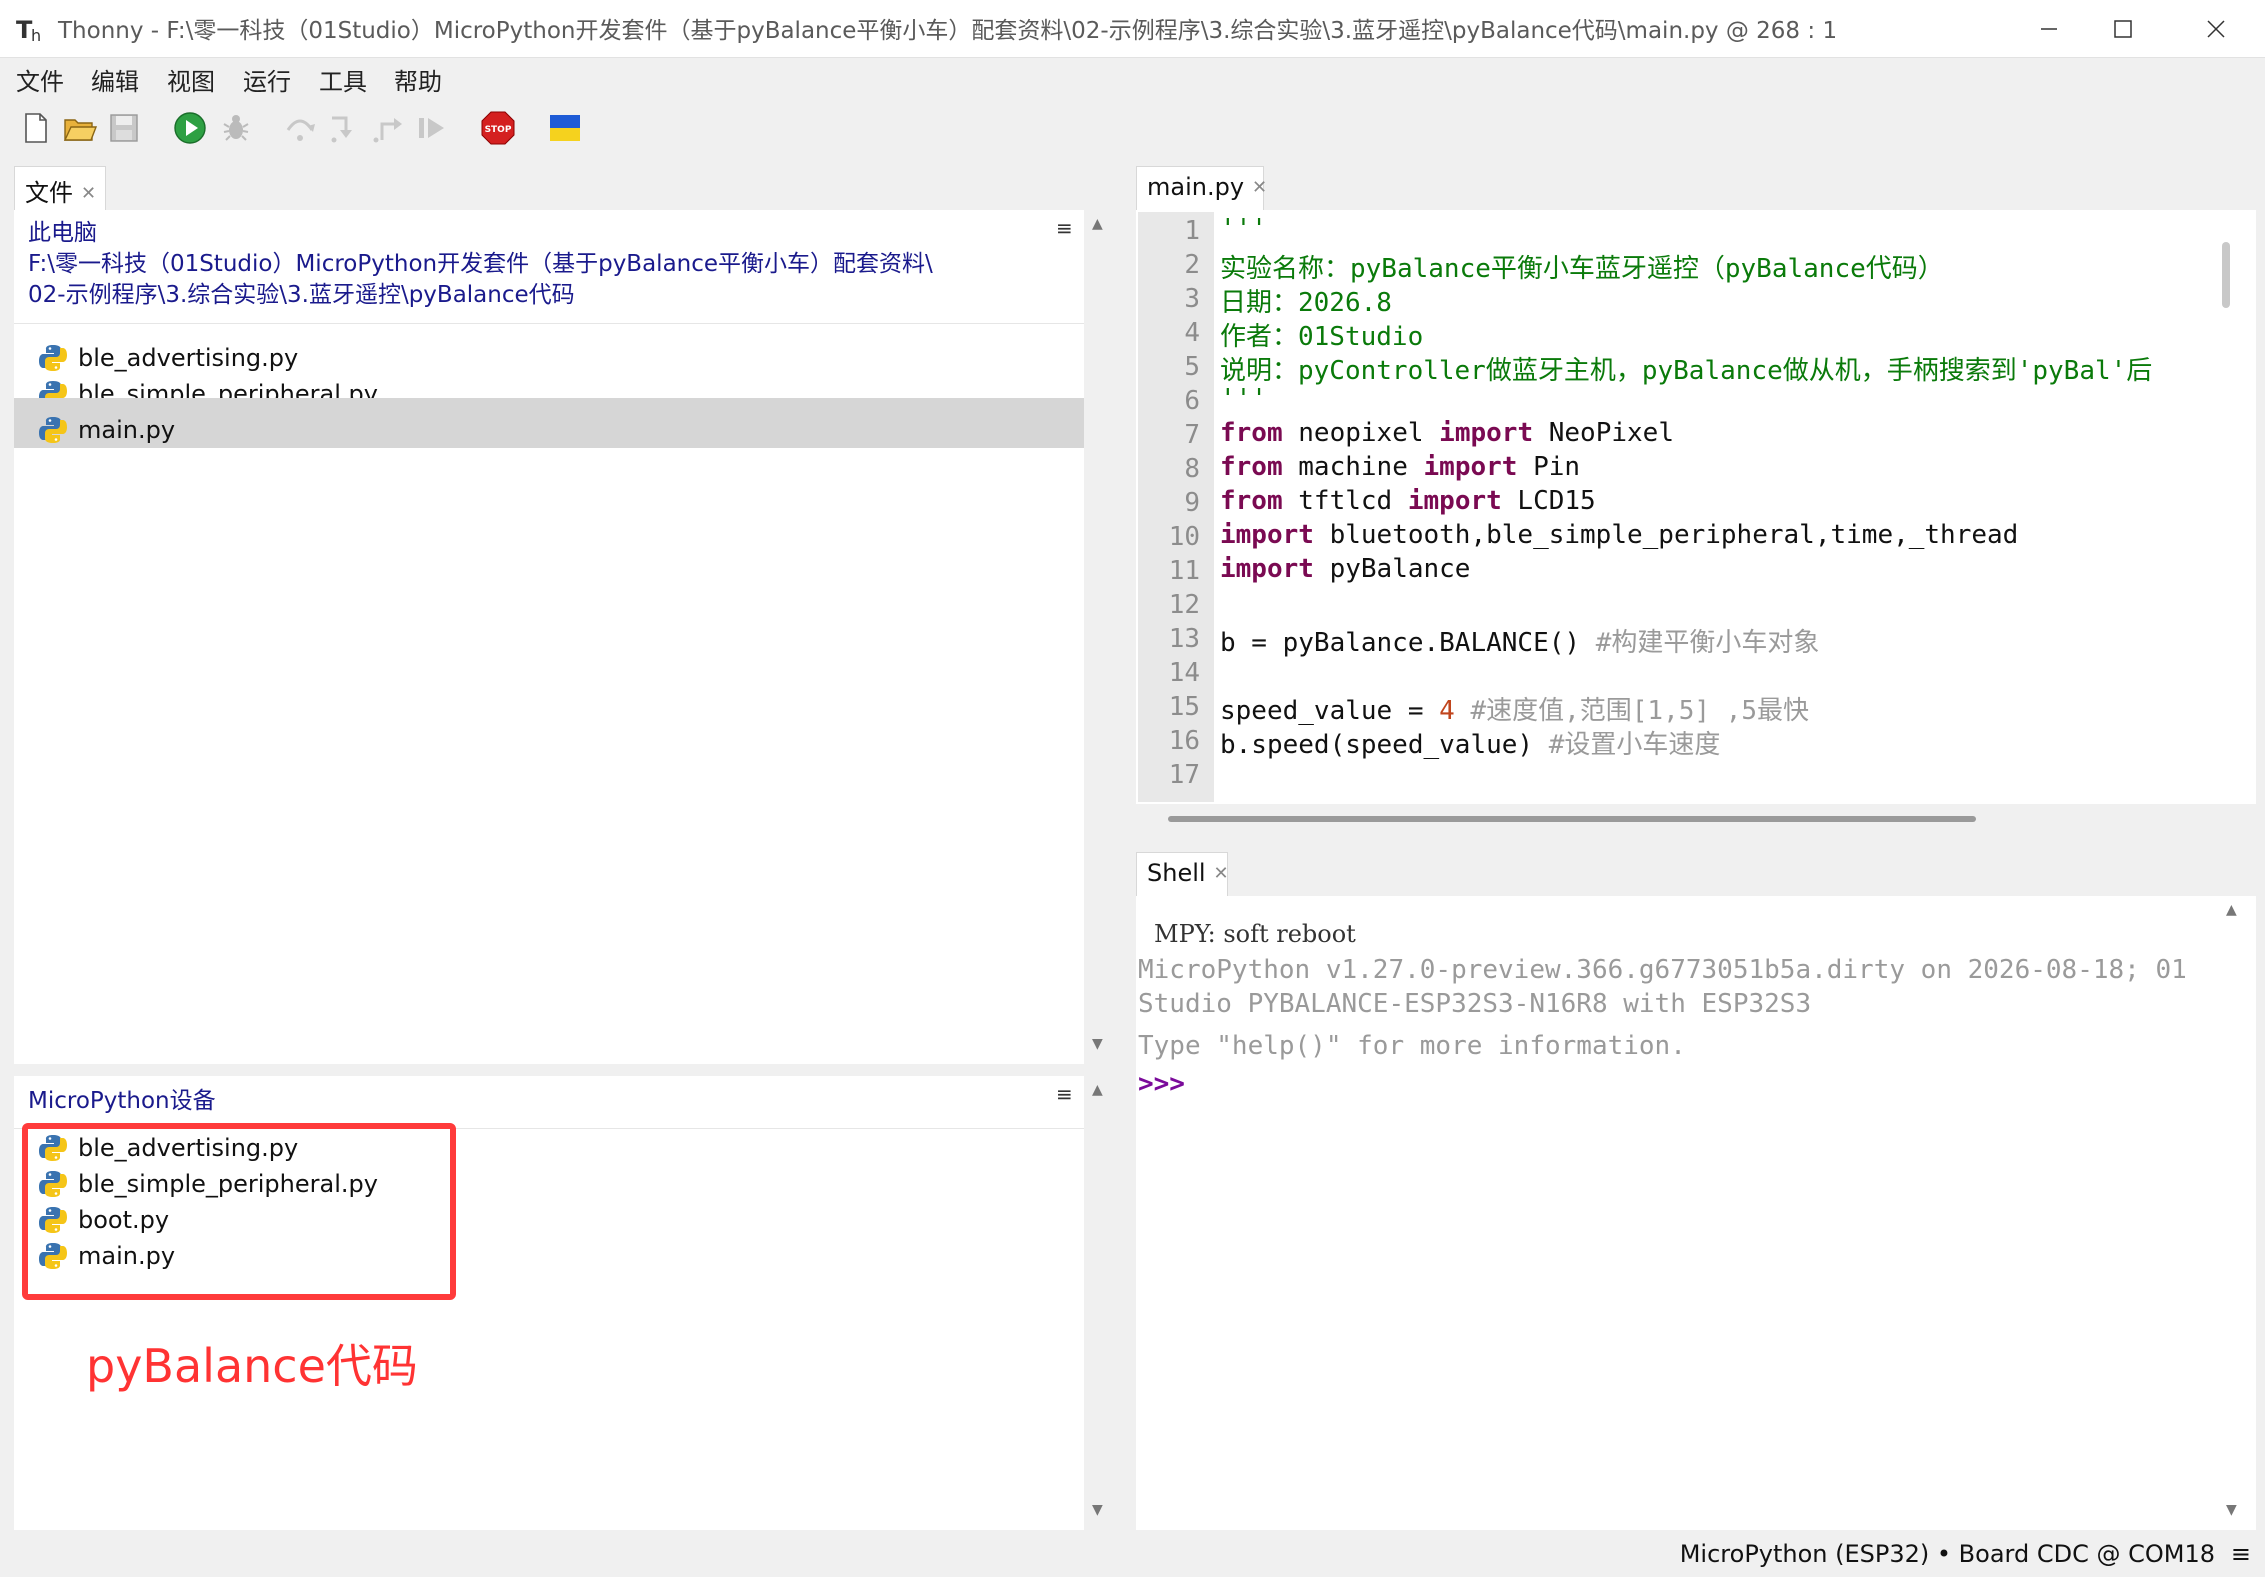  I want to click on code-line-8: from machine import Pin, so click(1400, 467).